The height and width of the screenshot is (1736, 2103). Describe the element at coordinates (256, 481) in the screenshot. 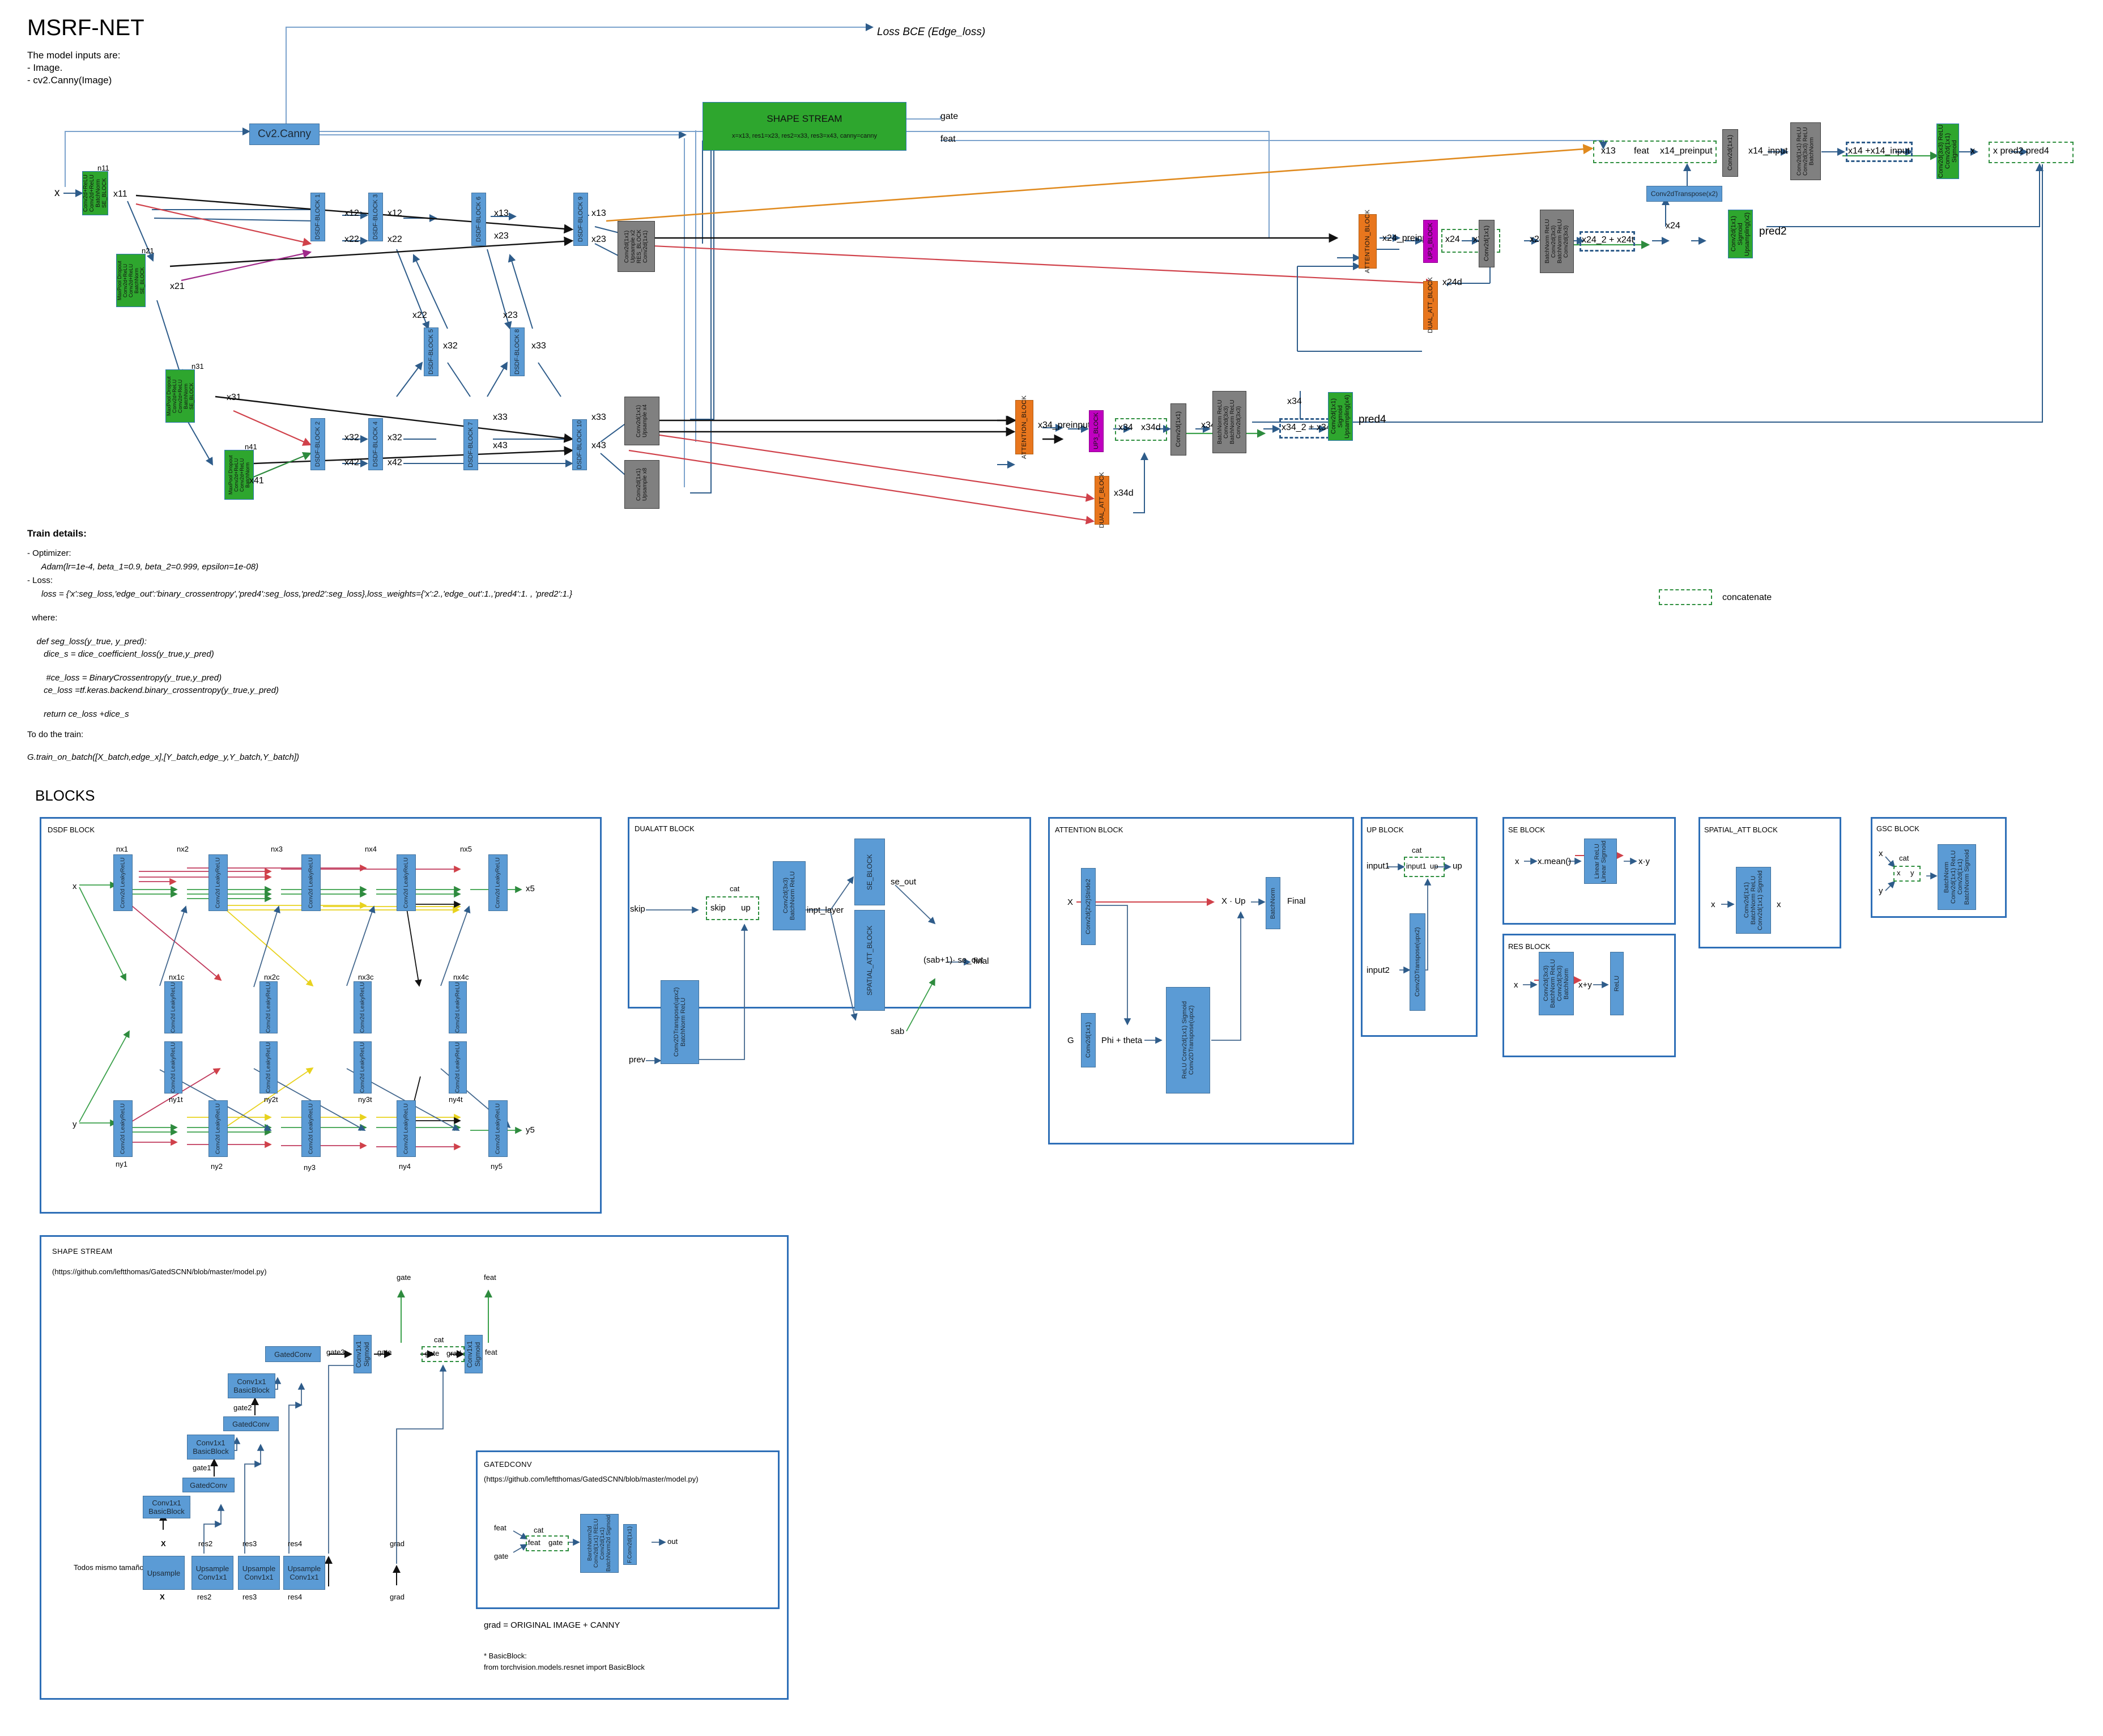

I see `x41-label: x41` at that location.